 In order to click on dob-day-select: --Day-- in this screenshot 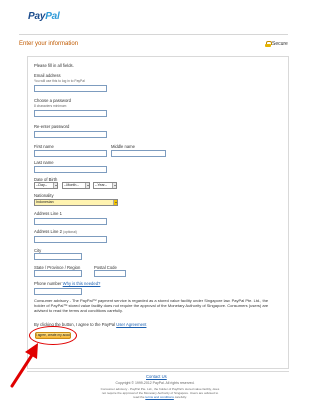, I will do `click(46, 185)`.